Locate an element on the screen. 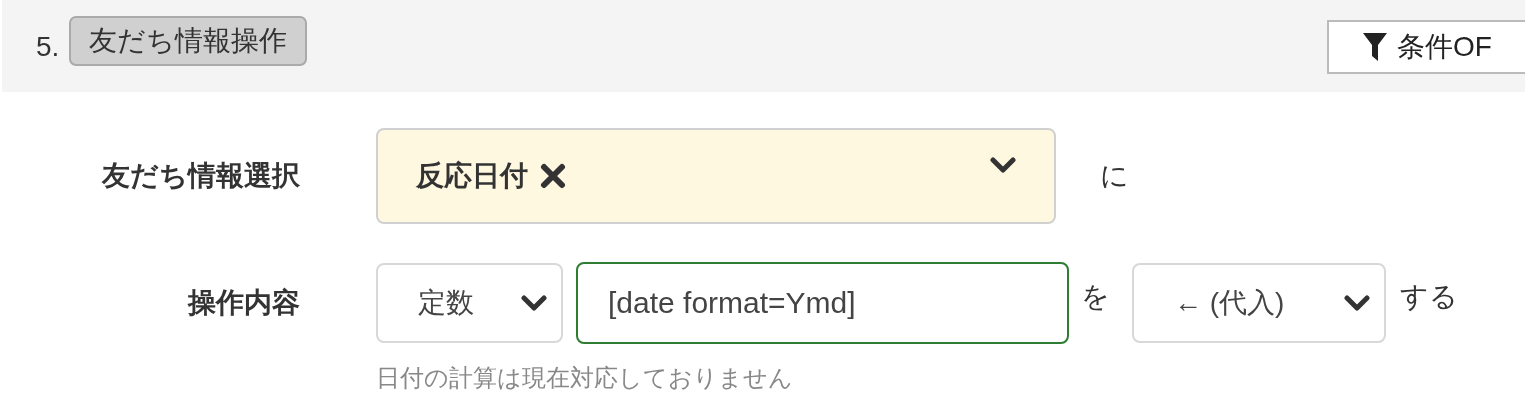  value-input: [date format=Ymd] is located at coordinates (822, 303).